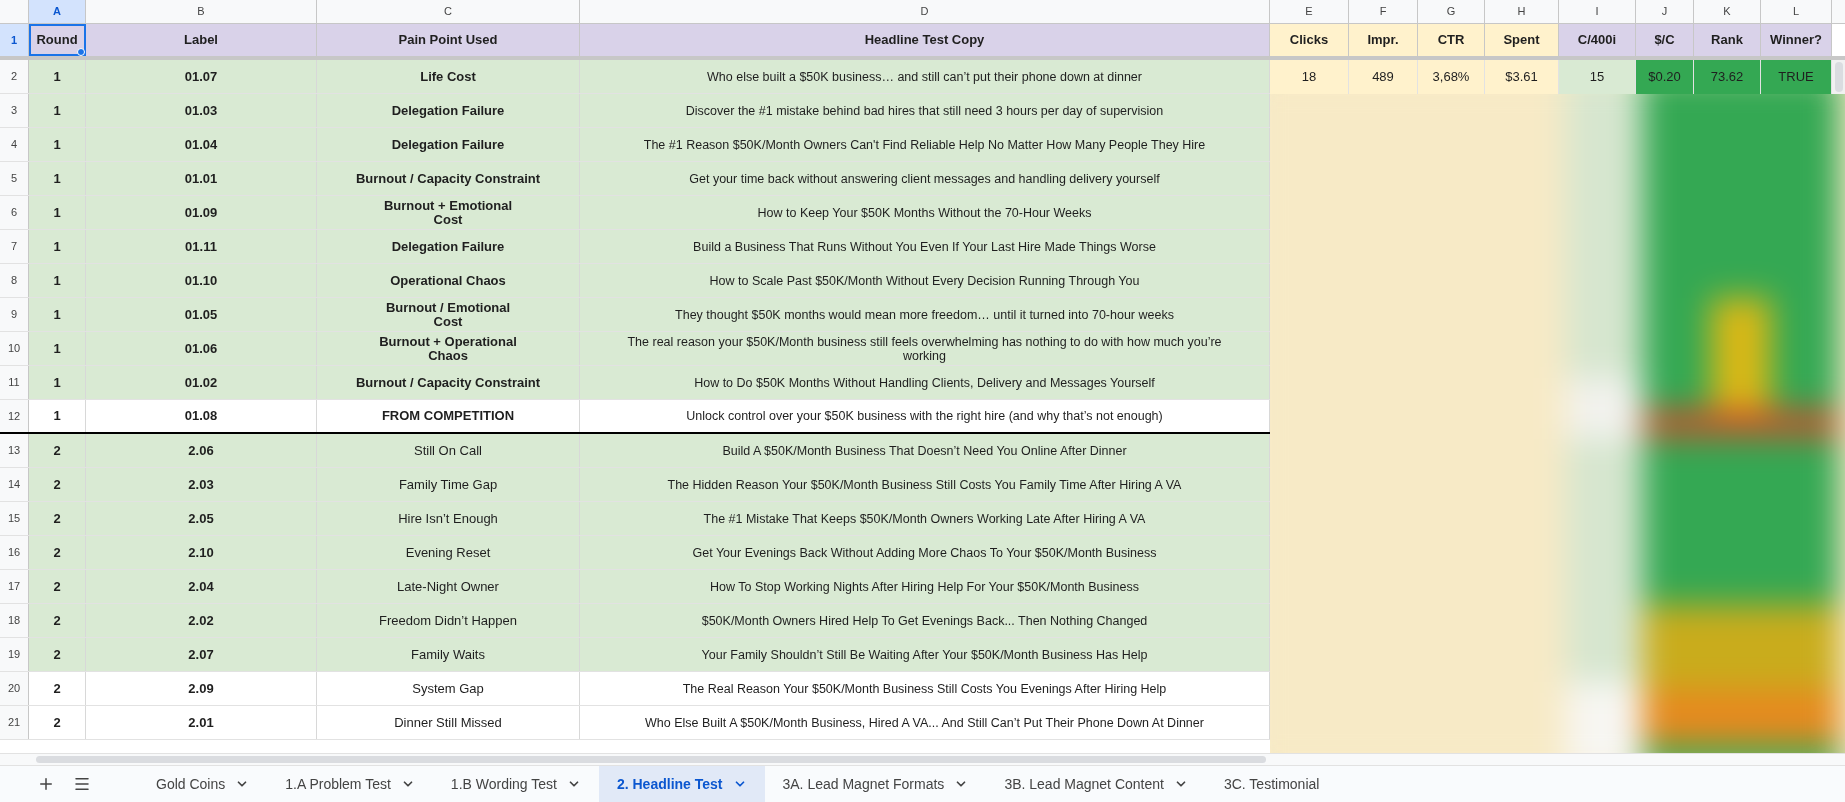 This screenshot has width=1845, height=802. Describe the element at coordinates (925, 212) in the screenshot. I see `table-cell: How to Keep Your $50K Months Without the 70-Hour Weeks` at that location.